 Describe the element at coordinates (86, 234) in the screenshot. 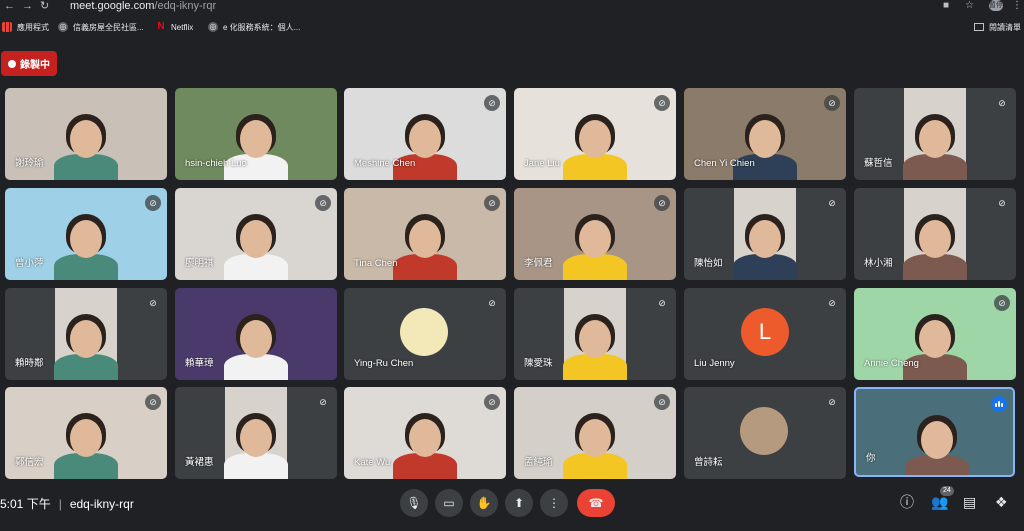

I see `participant-tile: ⊘ 曾小萍` at that location.